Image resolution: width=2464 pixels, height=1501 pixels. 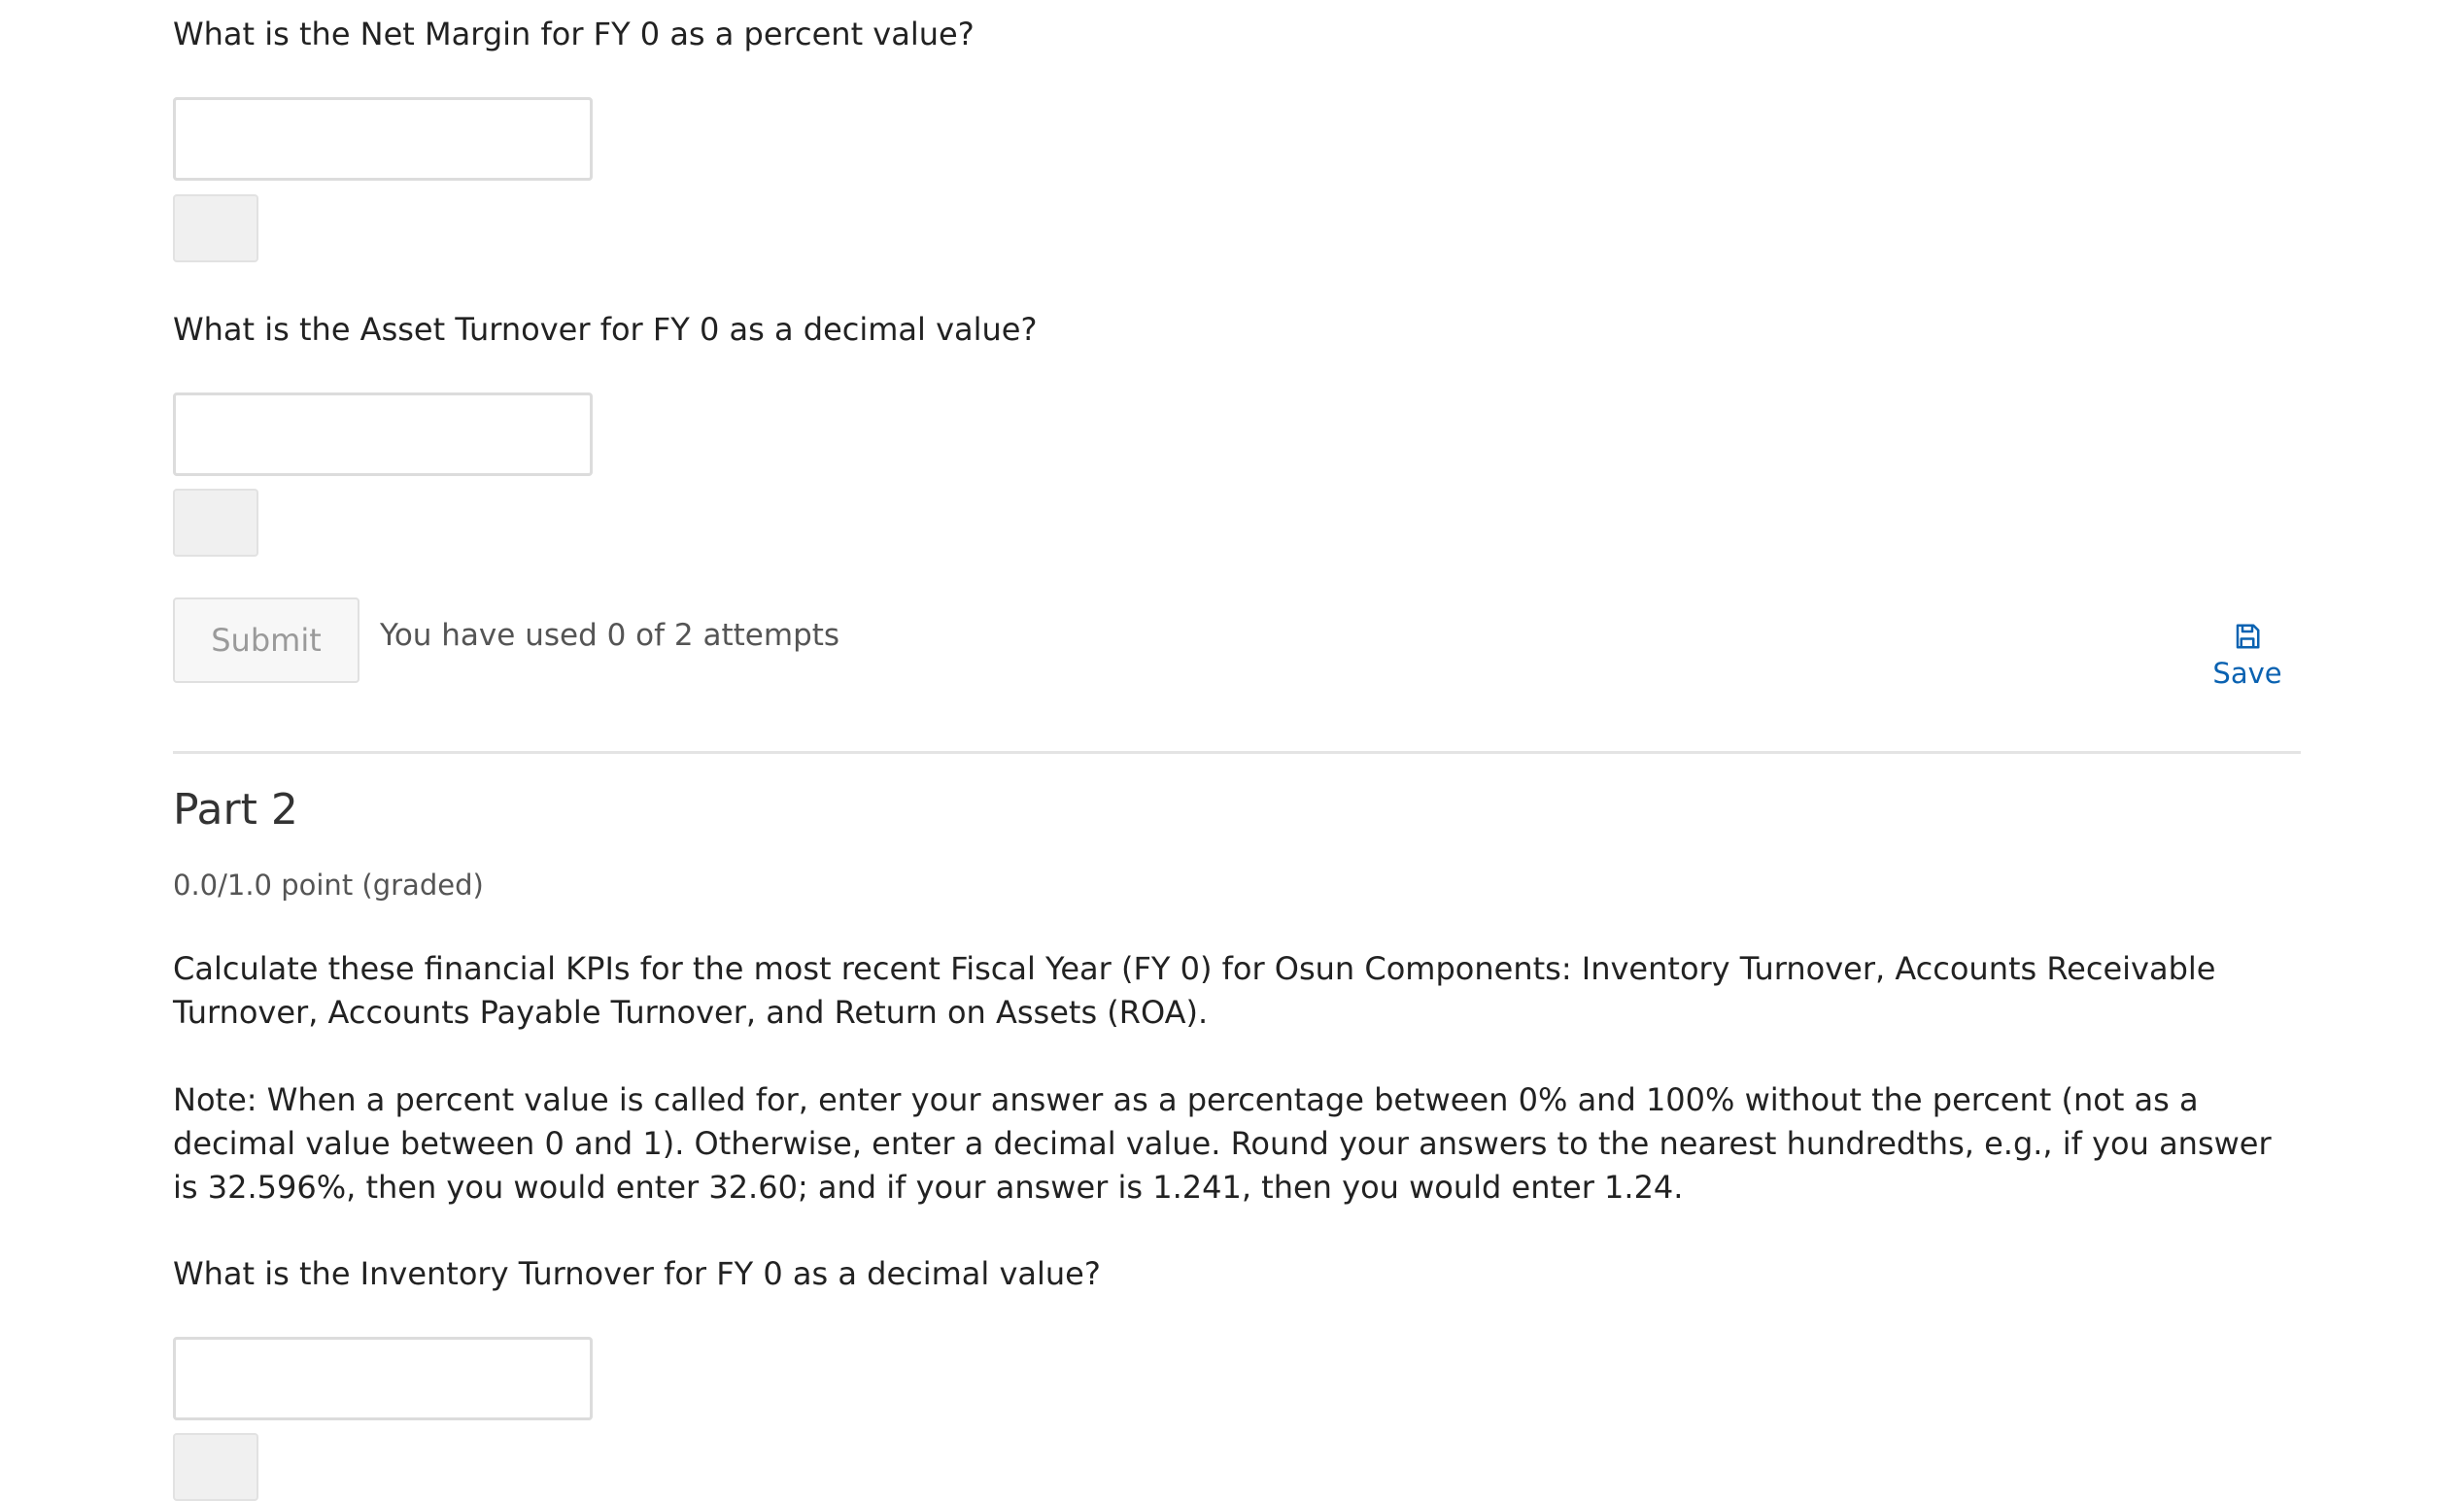 I want to click on attempts-counter: You have used 0 of 2 attempts, so click(x=610, y=635).